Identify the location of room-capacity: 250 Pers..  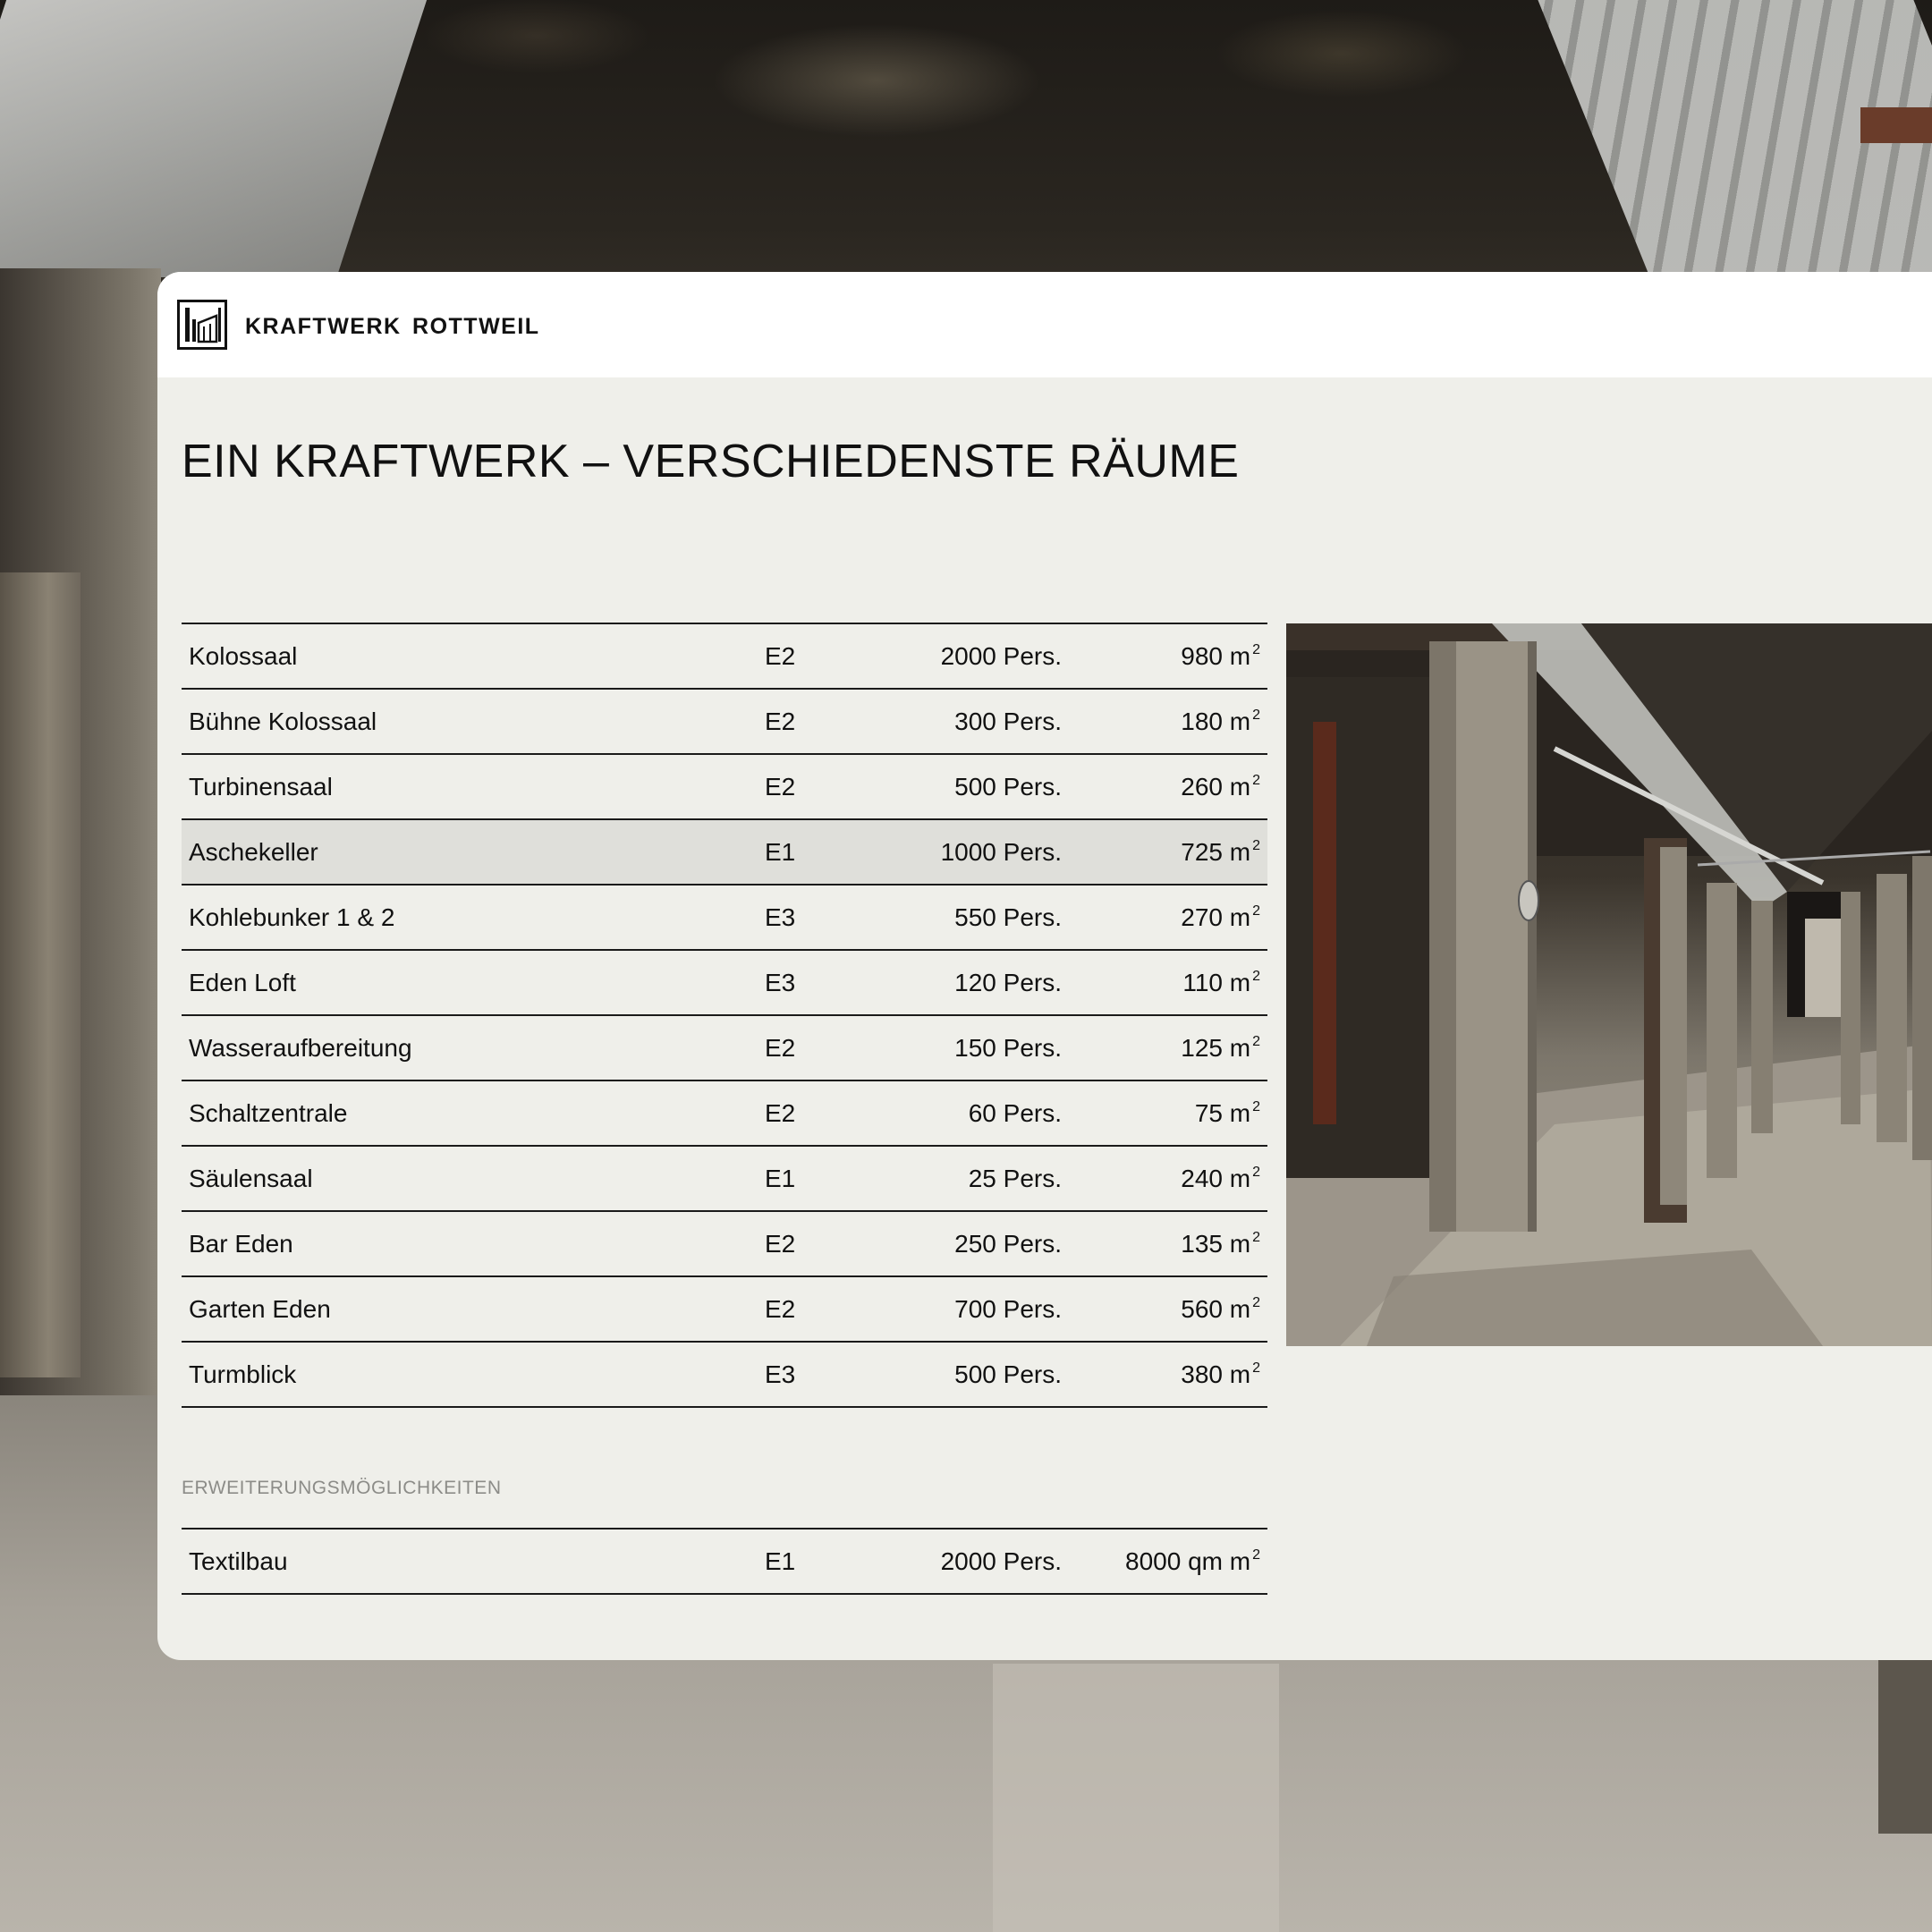
(1008, 1244).